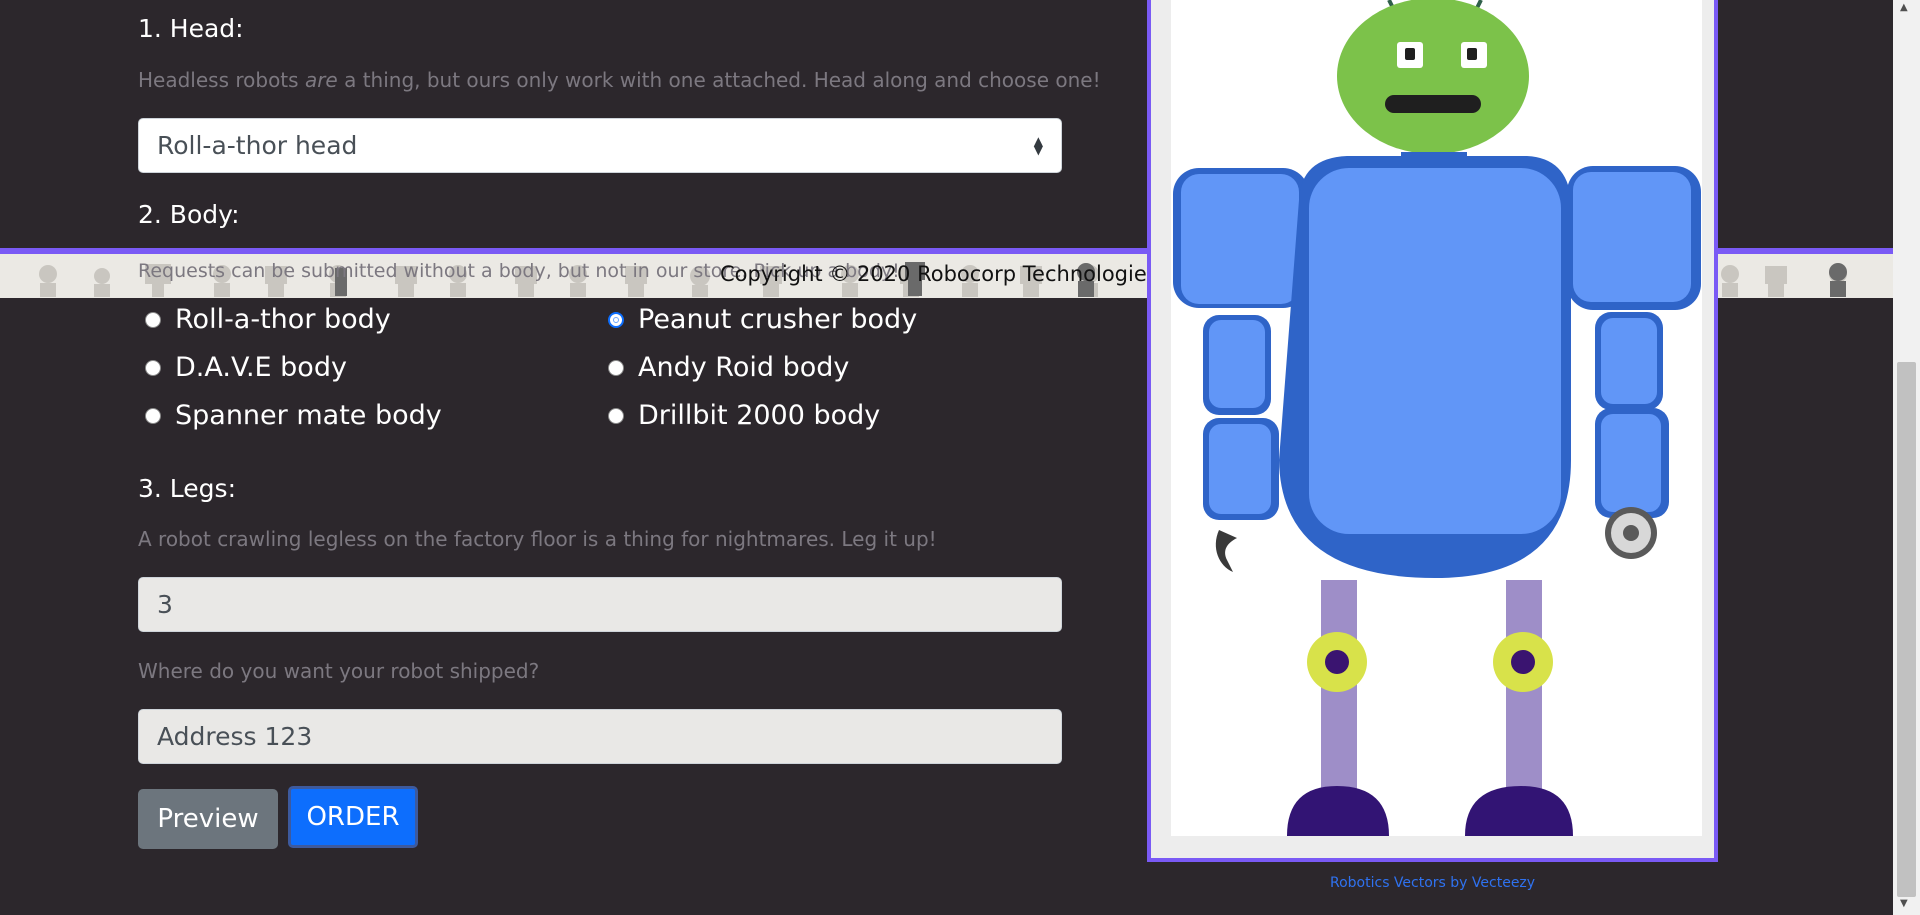  Describe the element at coordinates (353, 817) in the screenshot. I see `order-button: ORDER` at that location.